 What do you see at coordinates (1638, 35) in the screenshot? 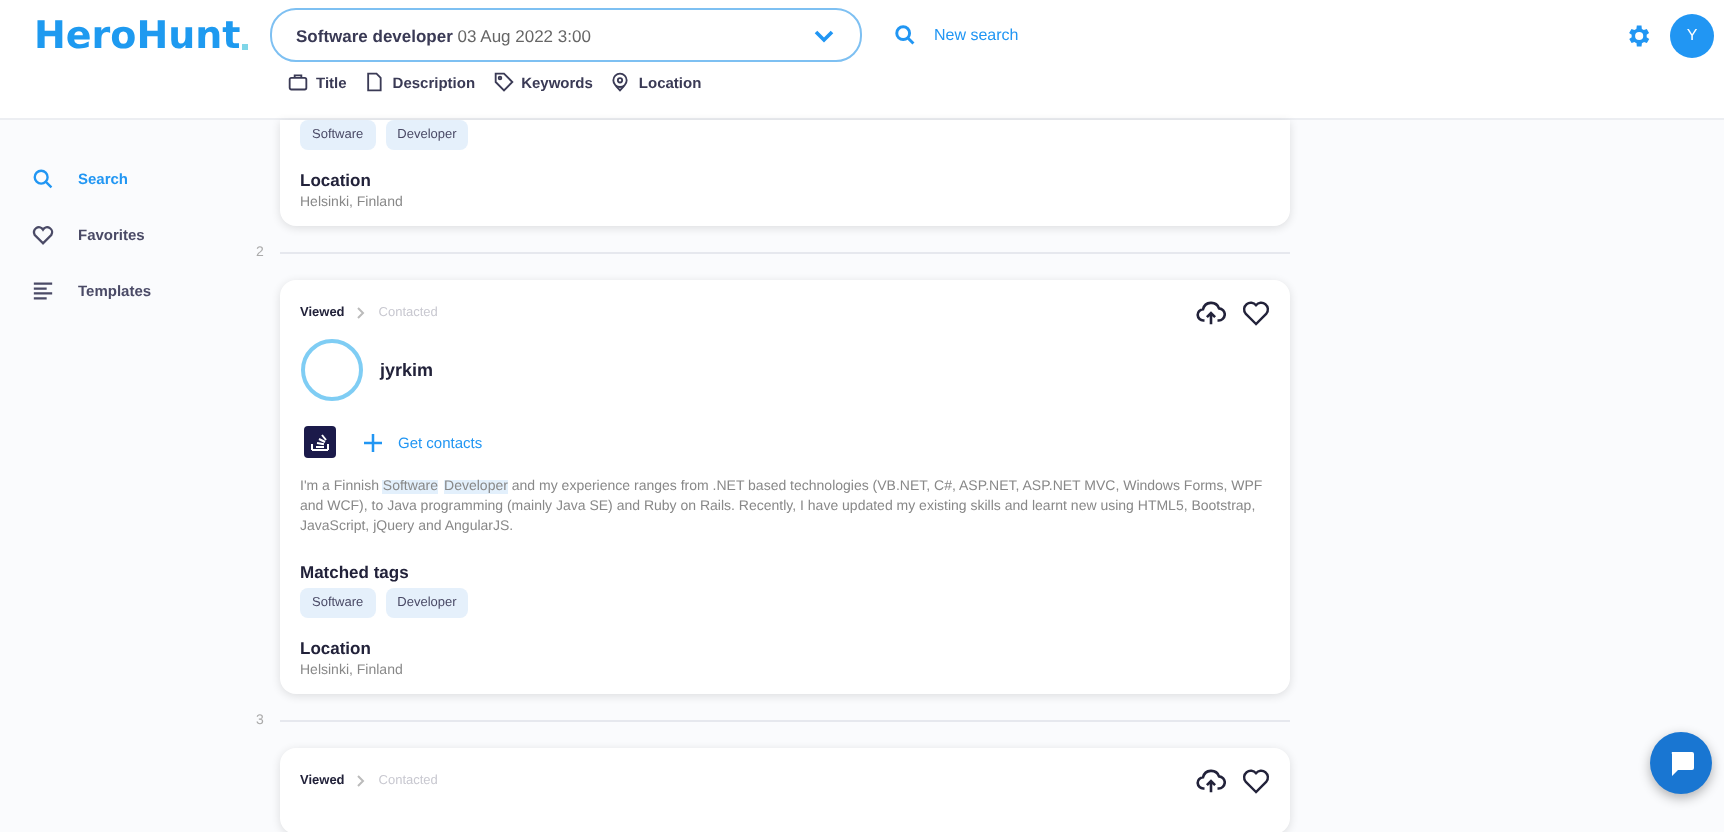
I see `settings-icon` at bounding box center [1638, 35].